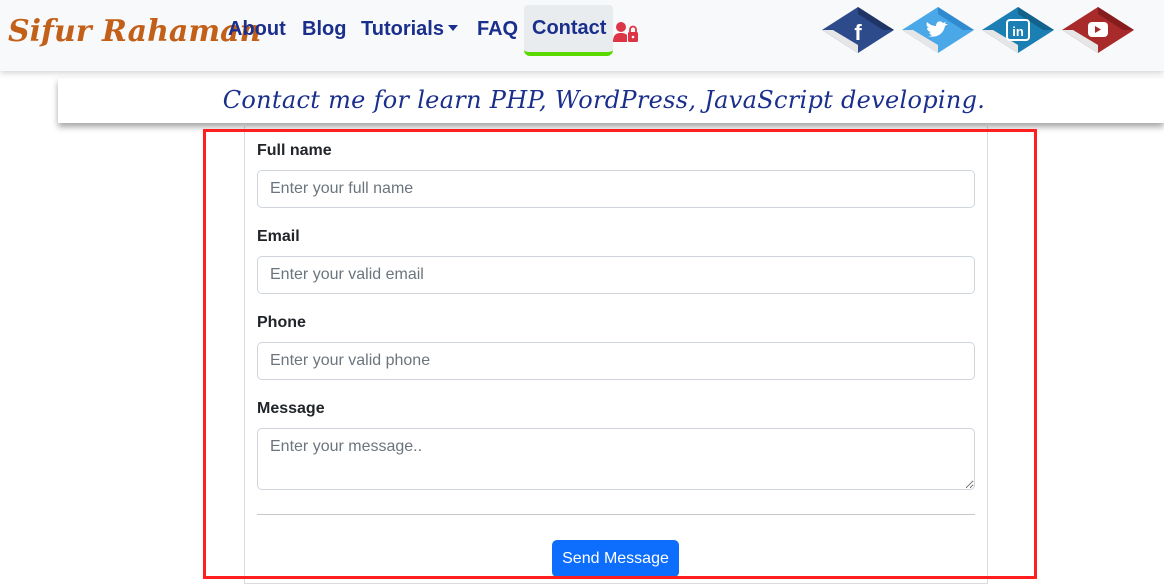 The height and width of the screenshot is (584, 1164). What do you see at coordinates (616, 361) in the screenshot?
I see `phone-input` at bounding box center [616, 361].